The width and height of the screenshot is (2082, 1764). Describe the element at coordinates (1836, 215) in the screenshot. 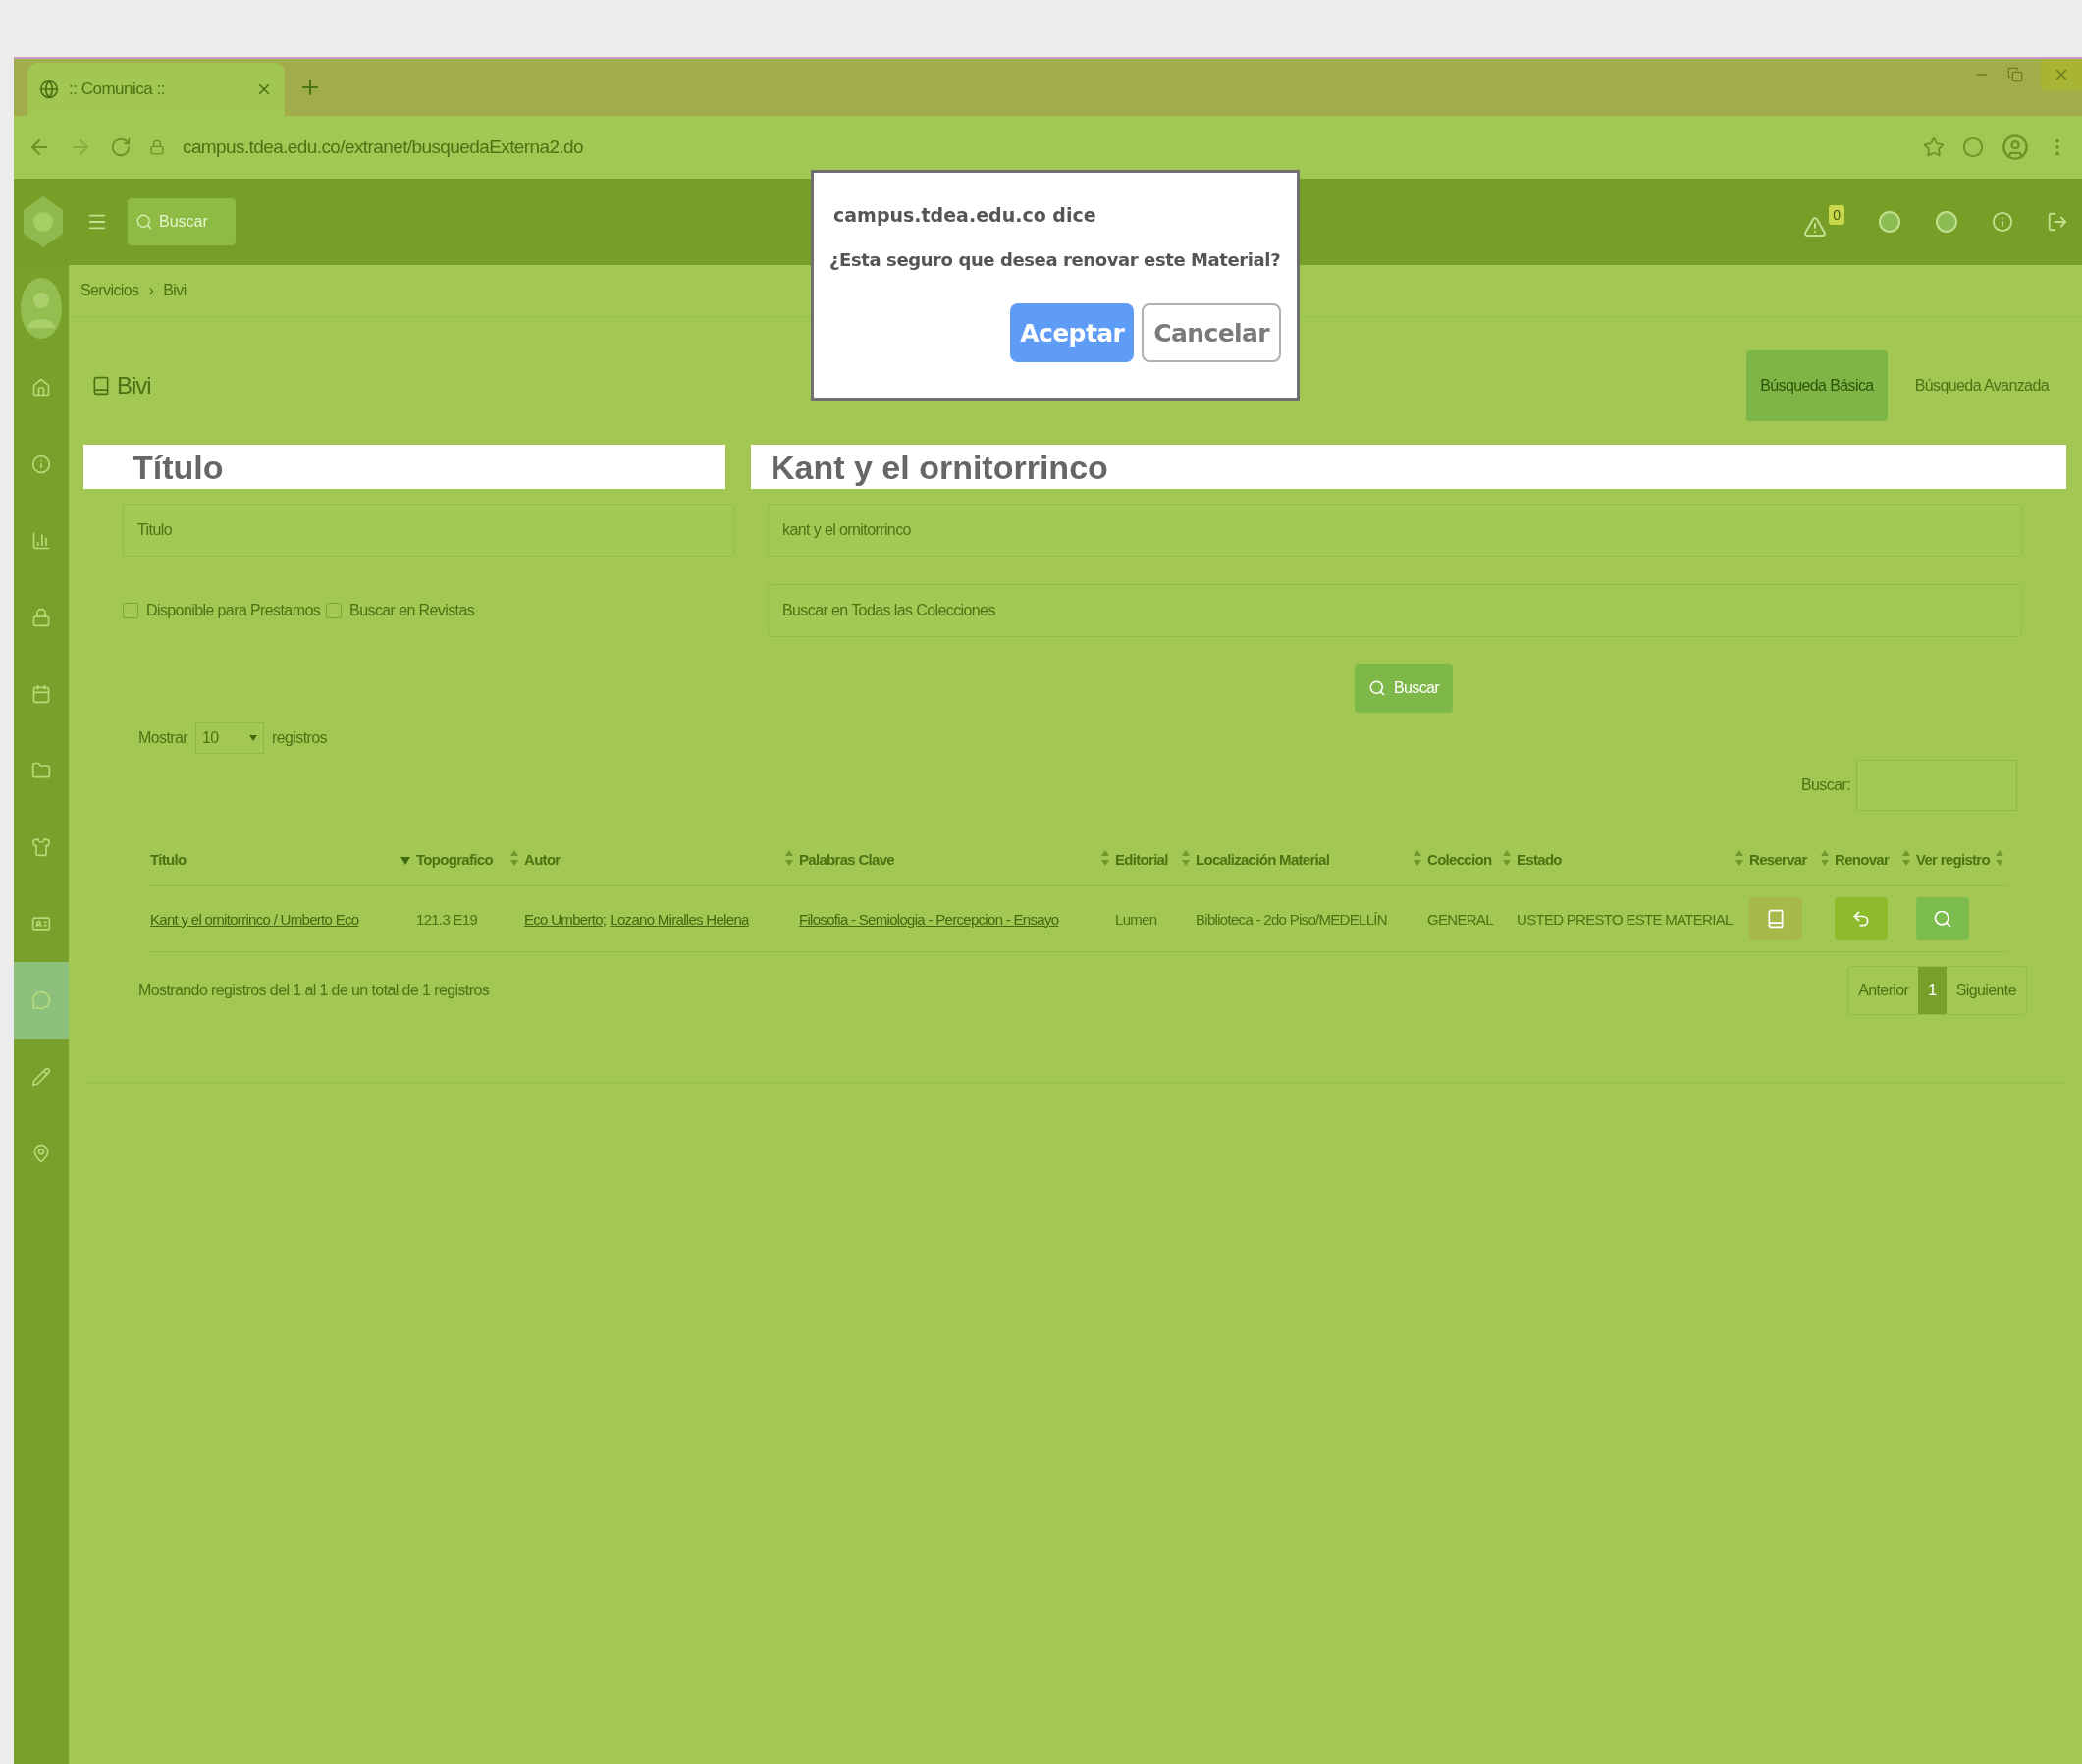

I see `alert-count-badge: 0` at that location.